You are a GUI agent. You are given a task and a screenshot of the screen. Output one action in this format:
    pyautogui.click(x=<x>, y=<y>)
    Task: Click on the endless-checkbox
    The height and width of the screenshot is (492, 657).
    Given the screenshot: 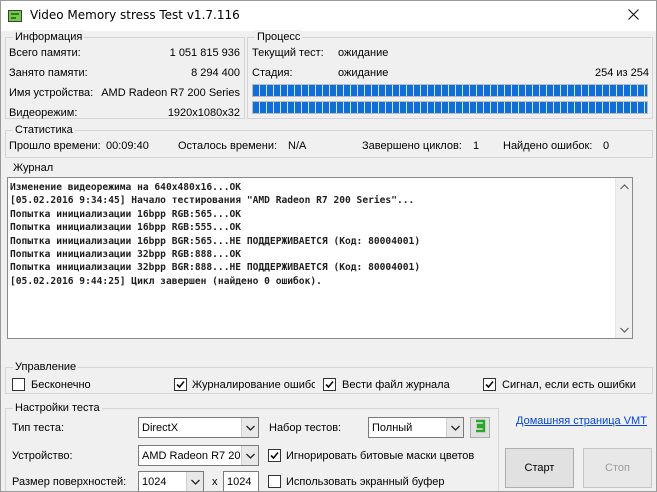 What is the action you would take?
    pyautogui.click(x=18, y=384)
    